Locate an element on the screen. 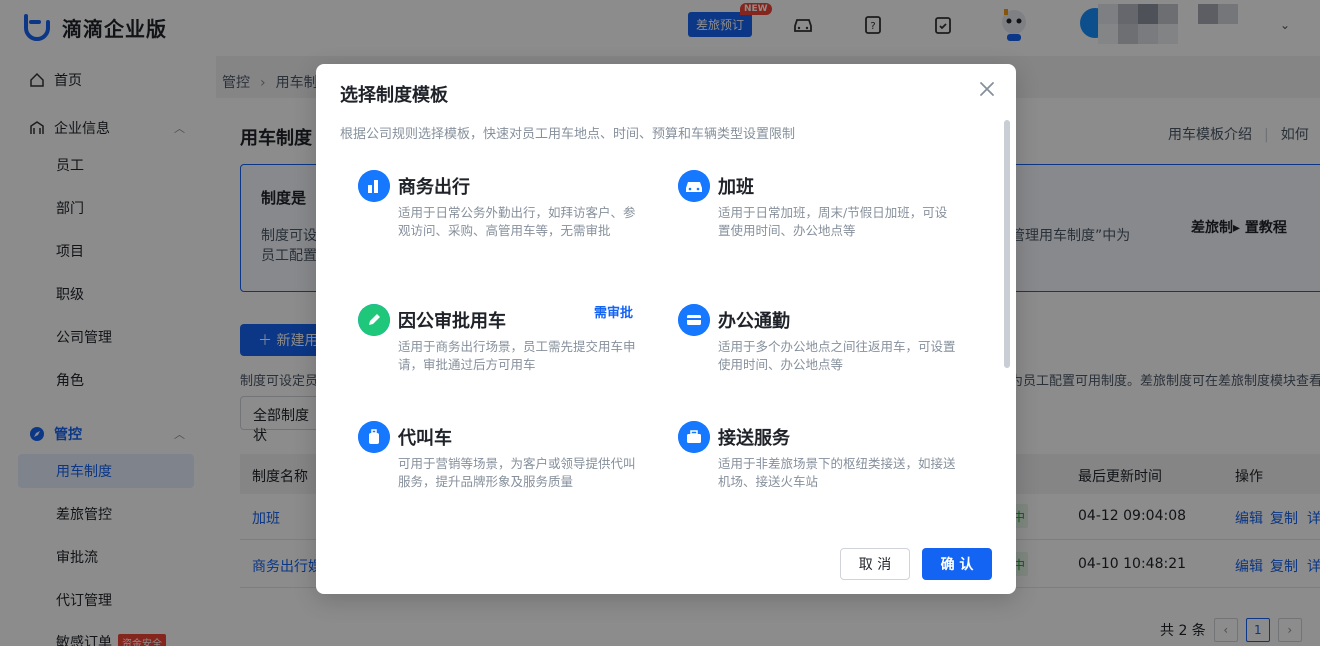 This screenshot has width=1320, height=646. dialog-scrollbar is located at coordinates (1007, 244).